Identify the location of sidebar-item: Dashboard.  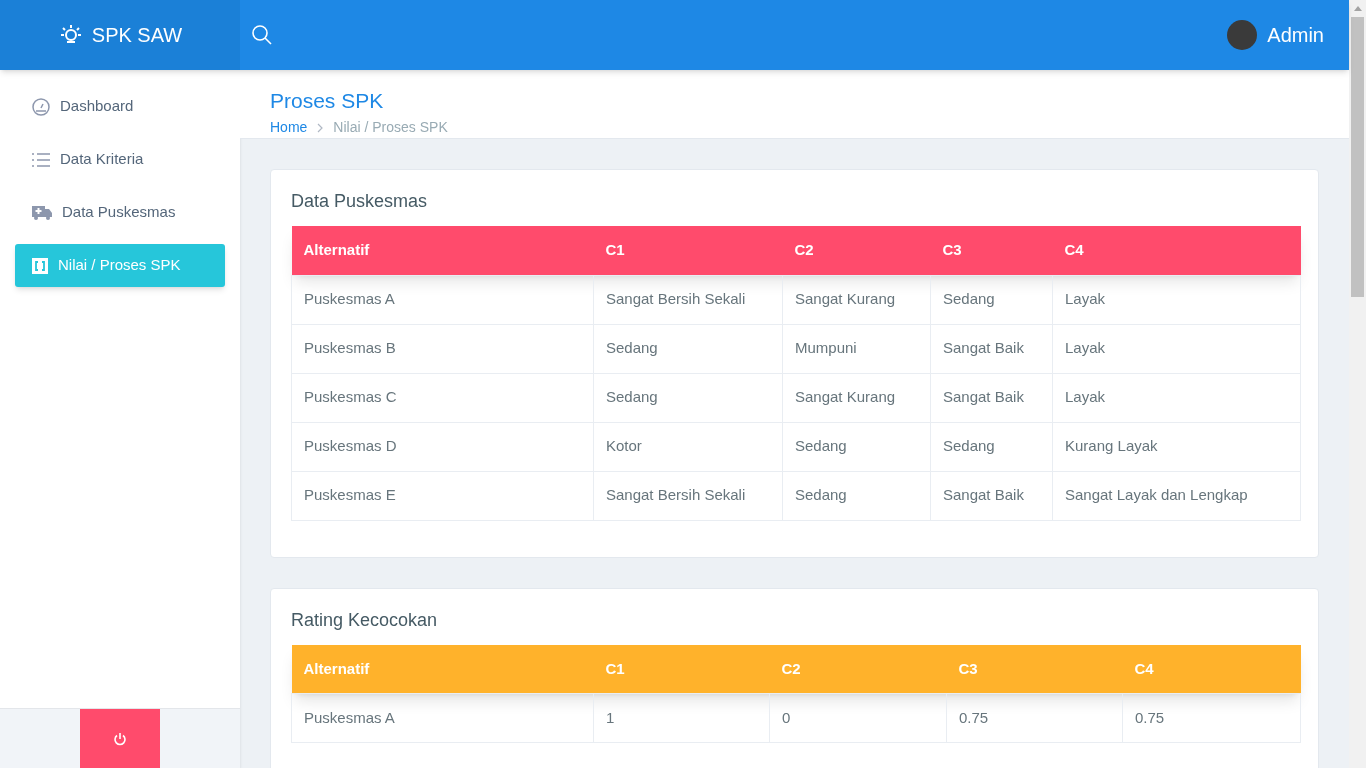
(120, 106).